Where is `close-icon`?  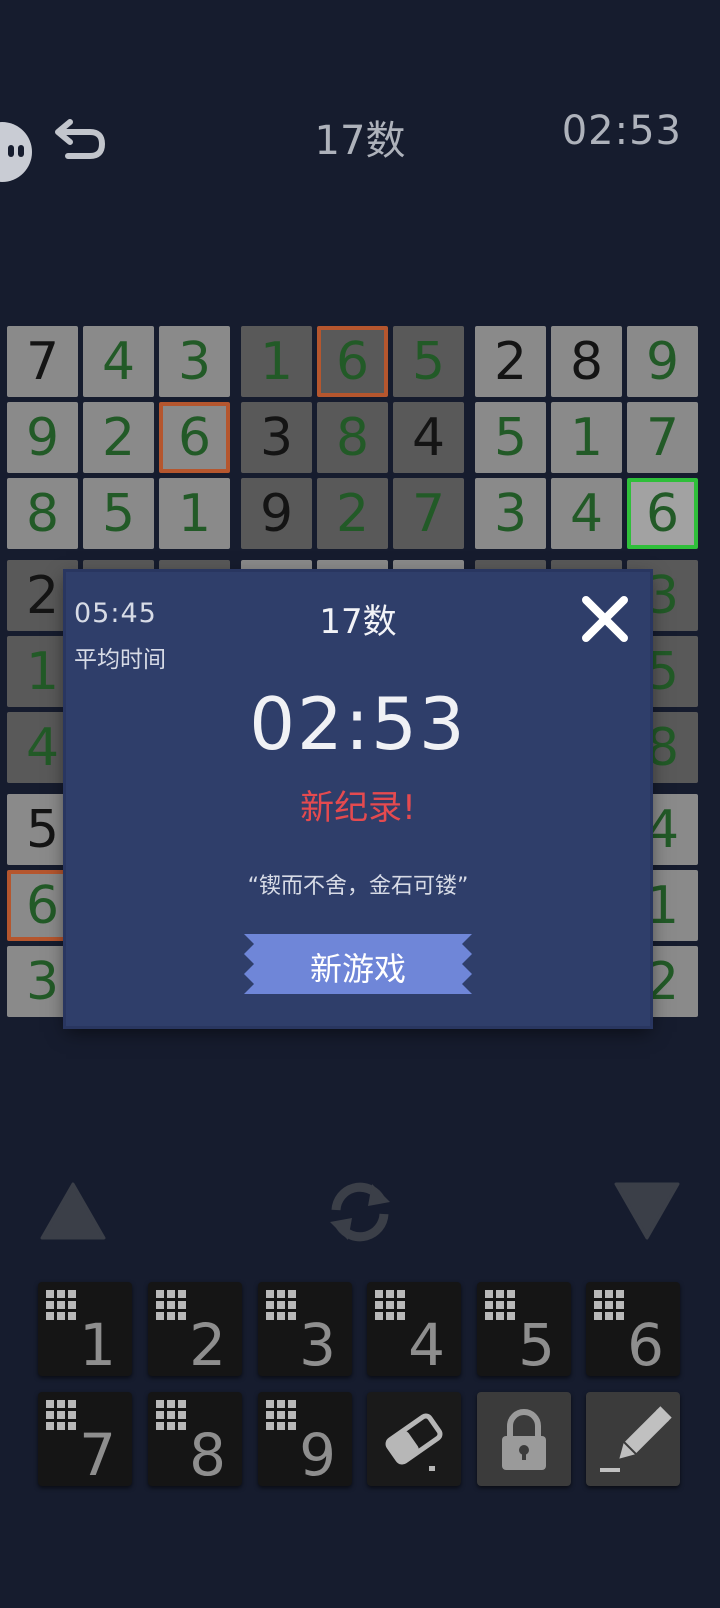
close-icon is located at coordinates (605, 619).